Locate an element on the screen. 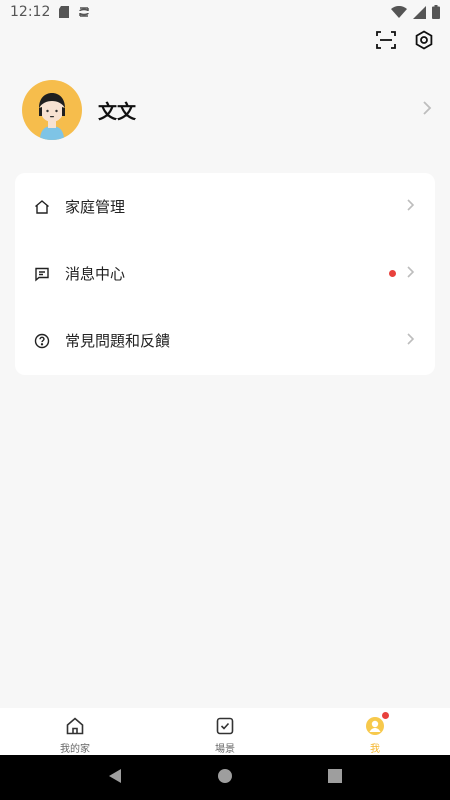 The width and height of the screenshot is (450, 800). nav-back-button is located at coordinates (115, 778).